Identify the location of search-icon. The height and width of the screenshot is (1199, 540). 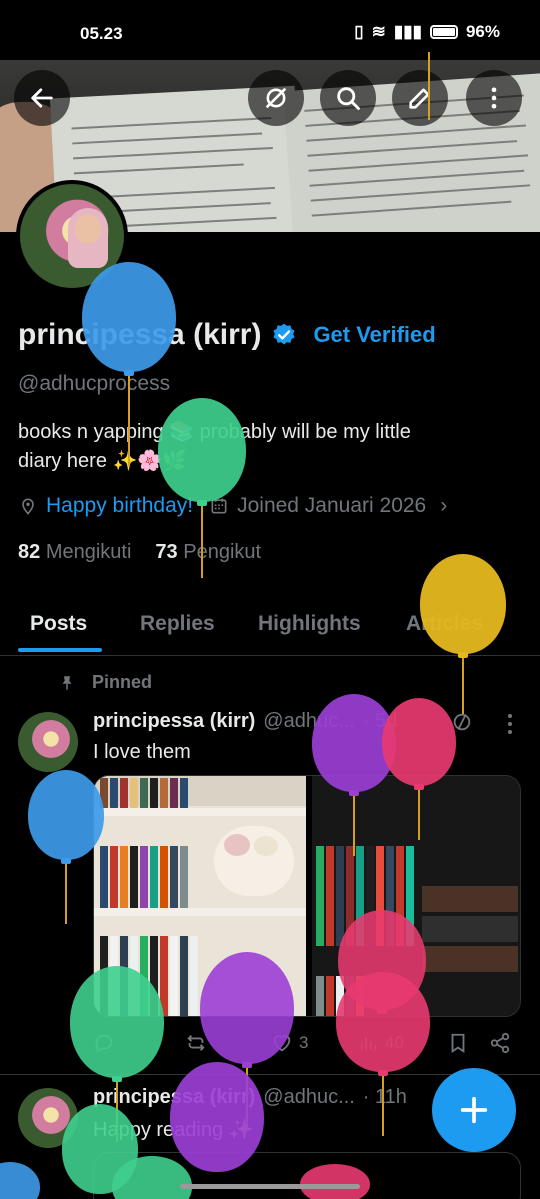
(348, 98).